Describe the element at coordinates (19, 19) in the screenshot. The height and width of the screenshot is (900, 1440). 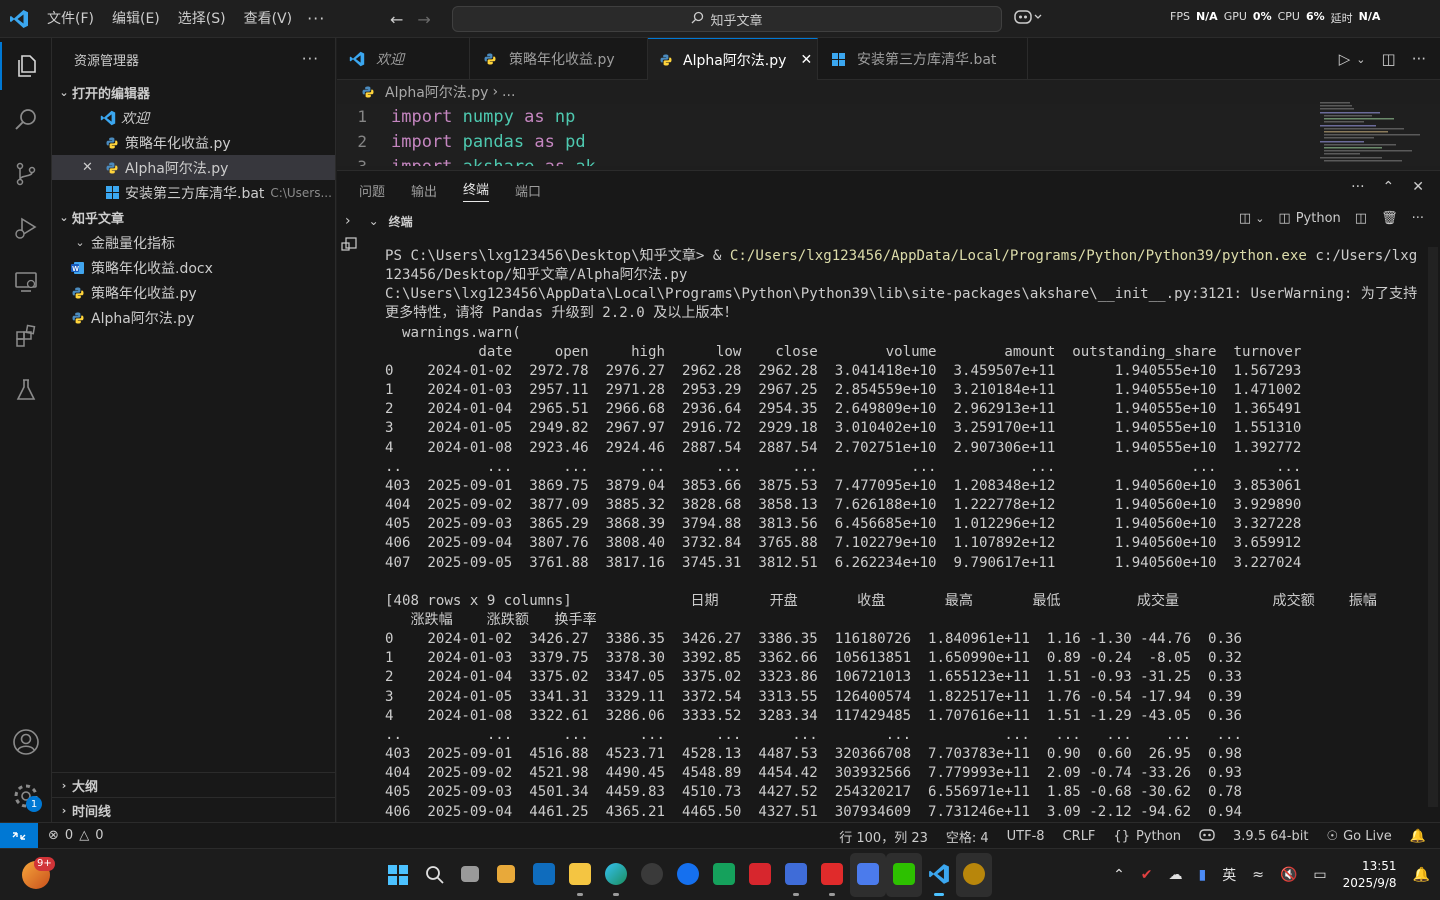
I see `vscode-logo-icon` at that location.